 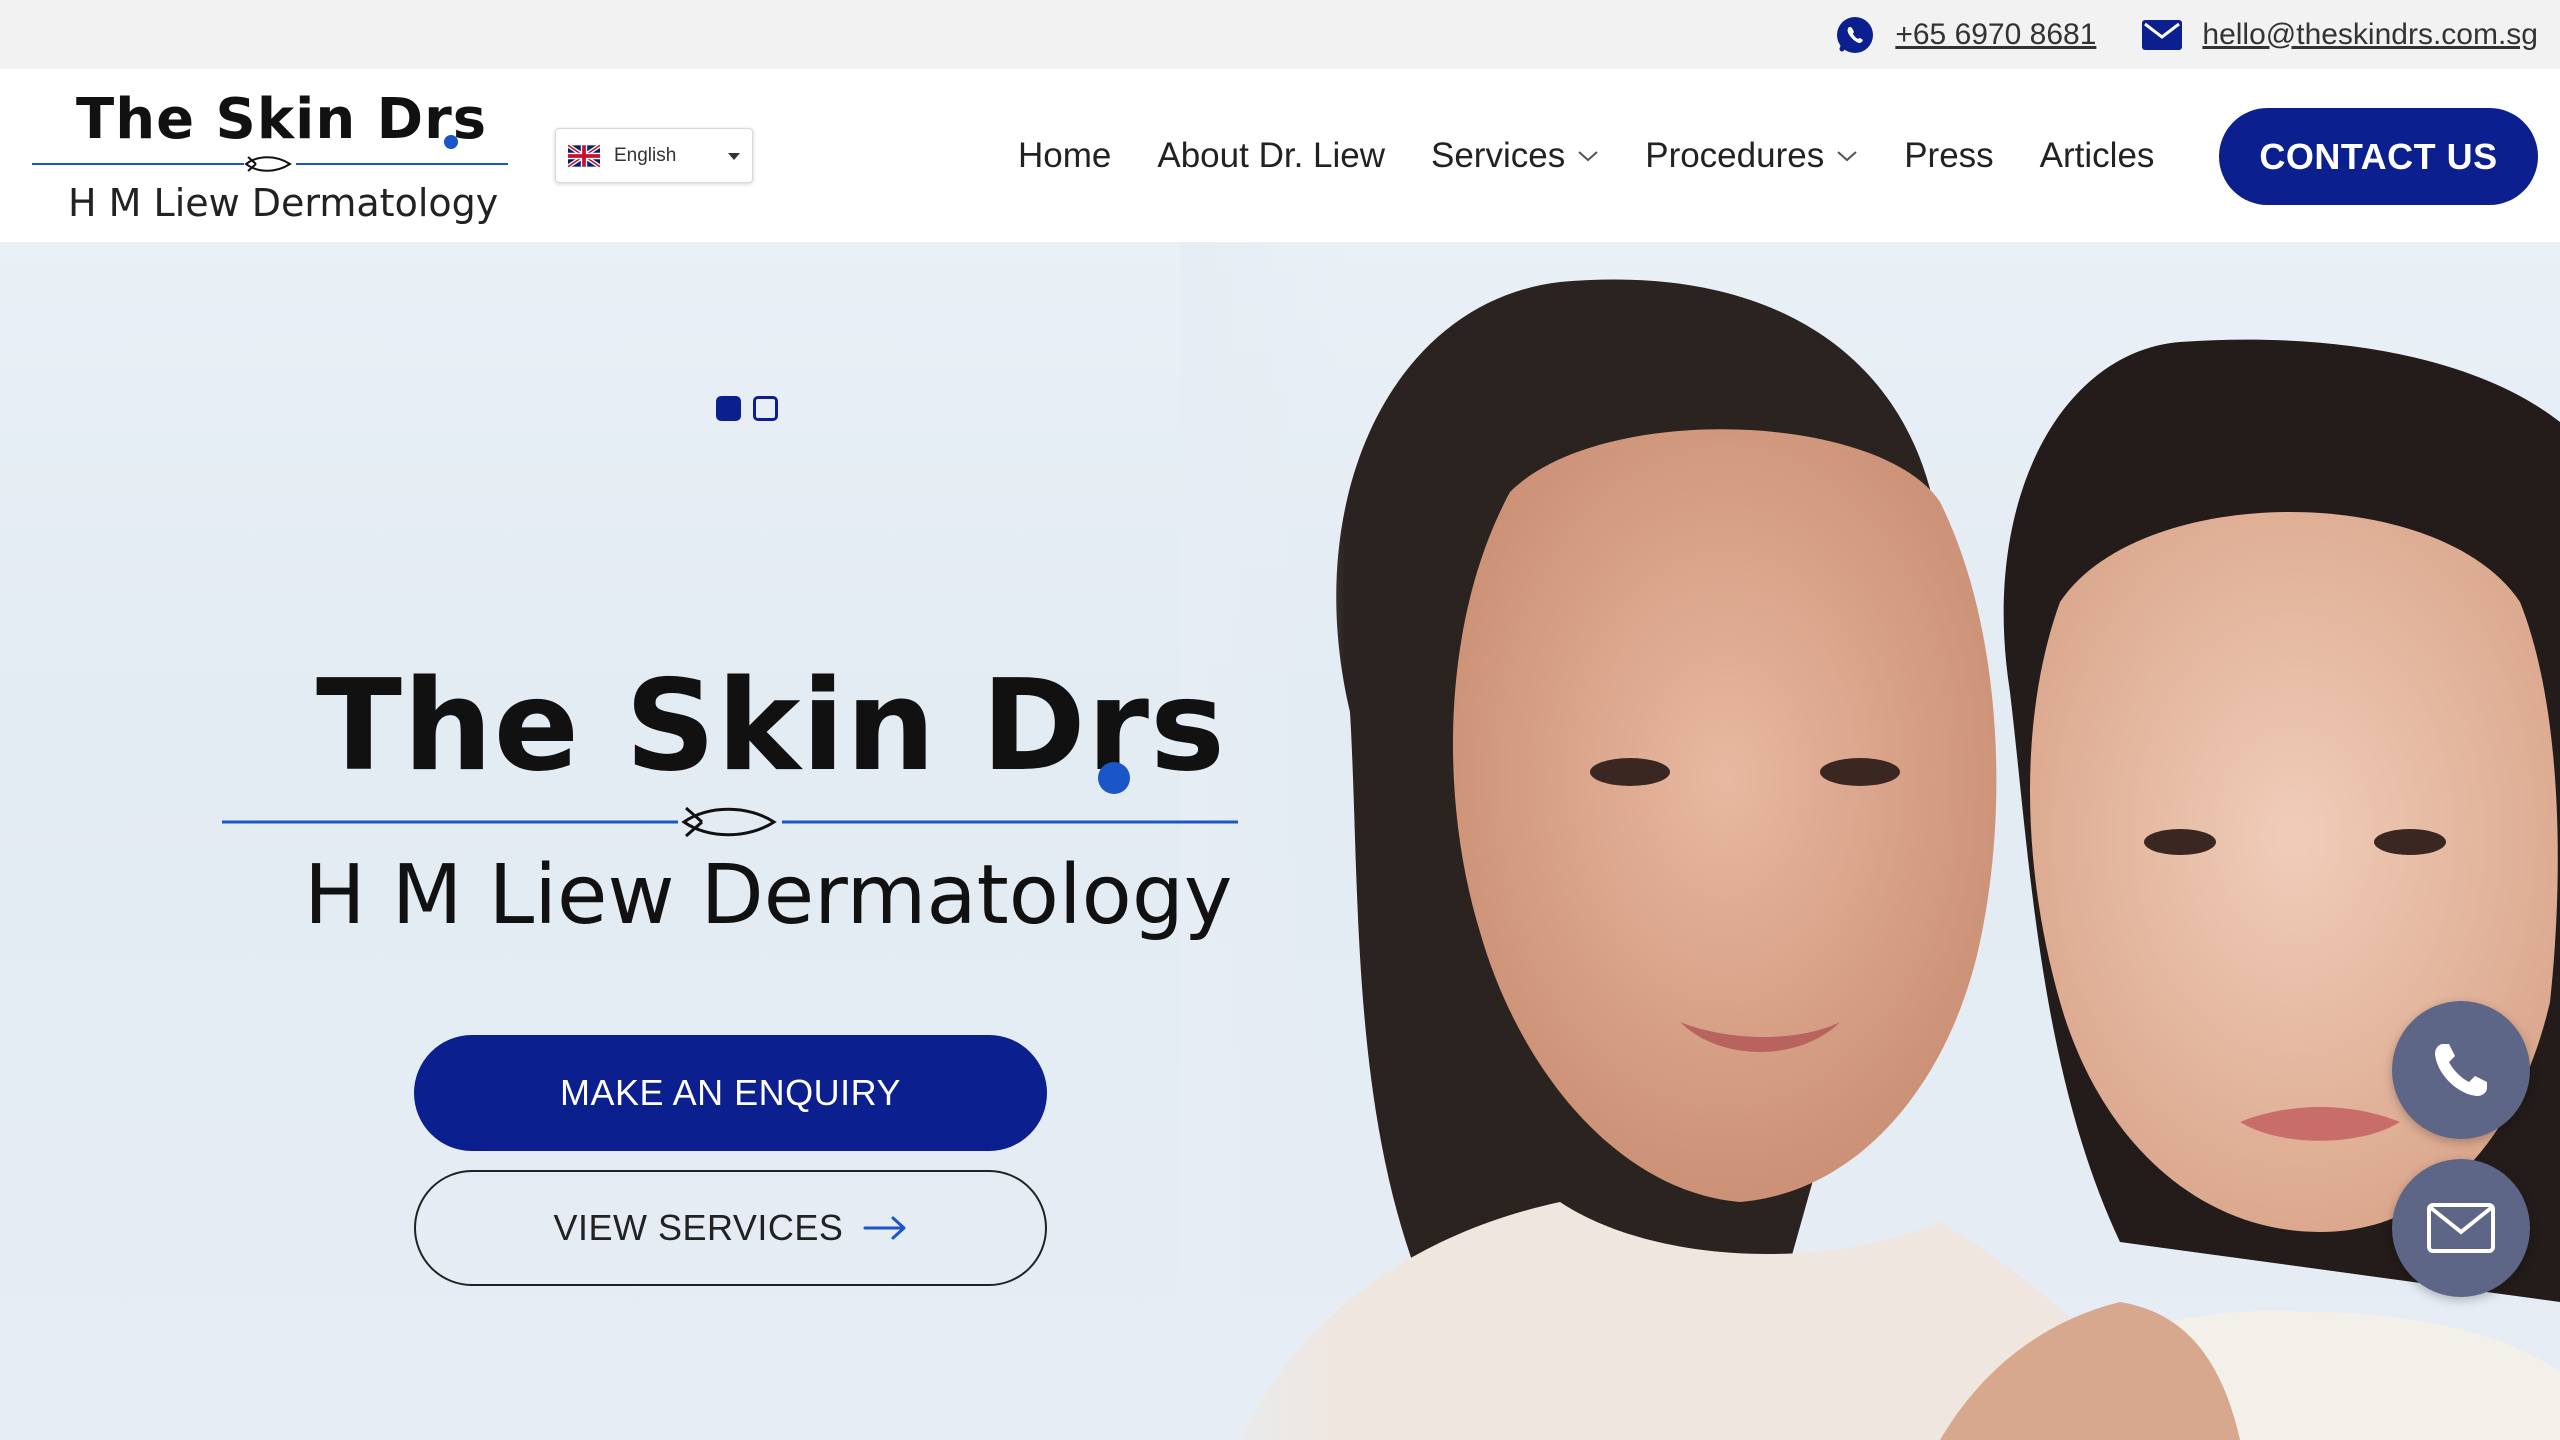 I want to click on nav-services: Services, so click(x=1515, y=156).